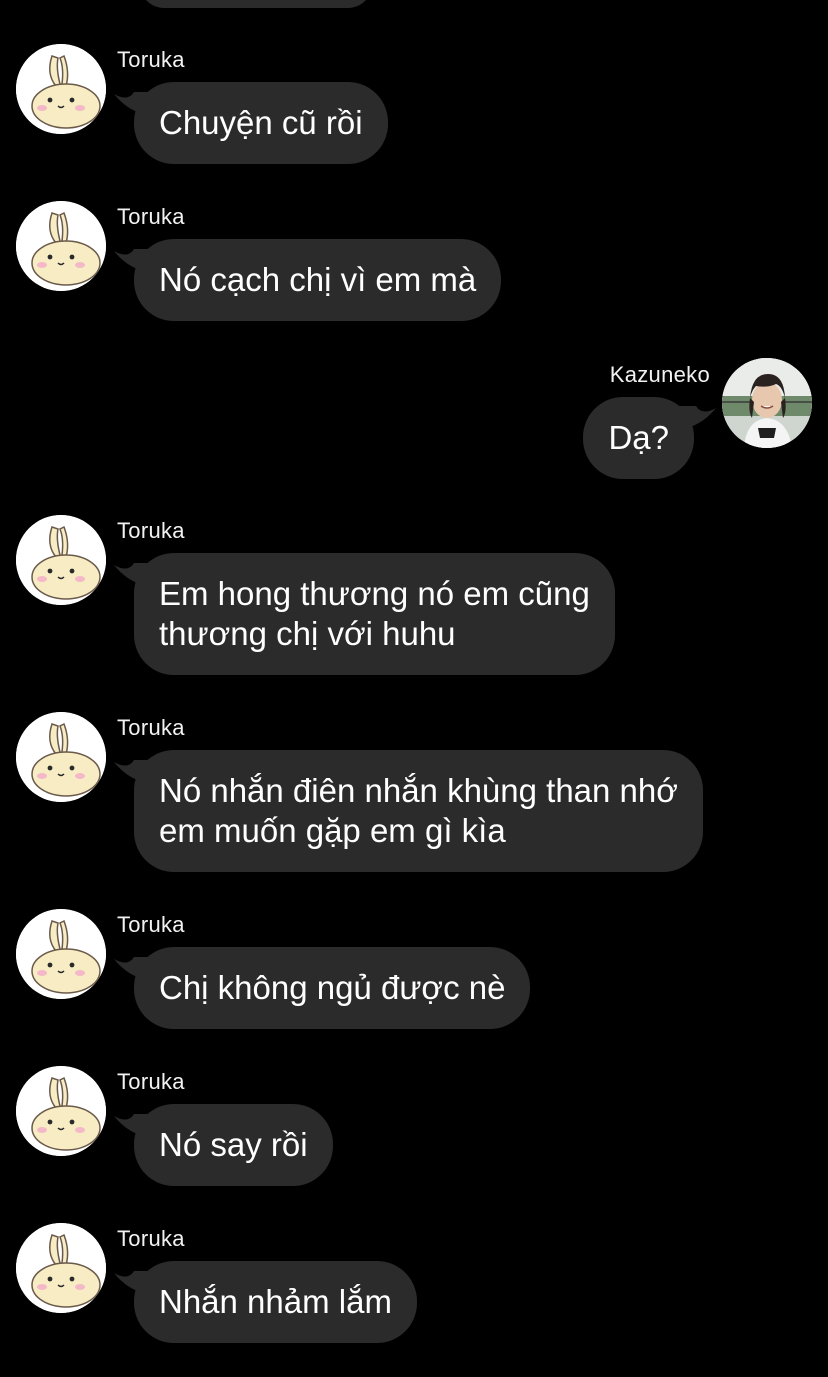 Image resolution: width=828 pixels, height=1377 pixels. What do you see at coordinates (307, 633) in the screenshot?
I see `message-text-line: thương chị với huhu` at bounding box center [307, 633].